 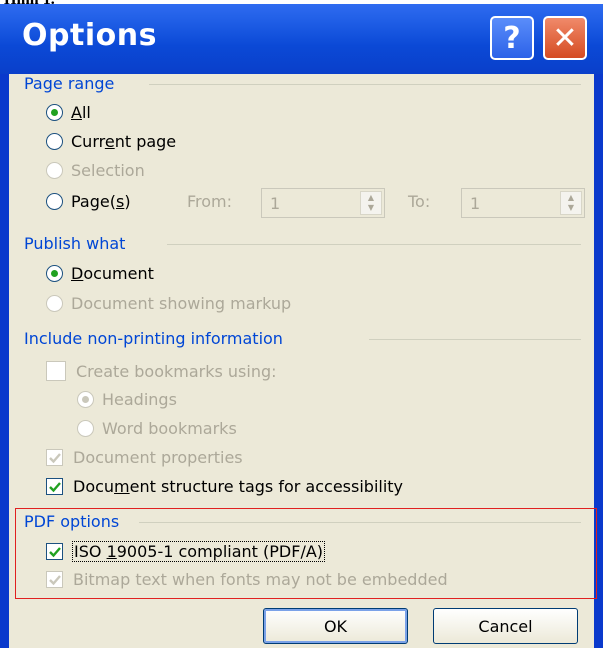 I want to click on checkbox-iso-box, so click(x=54, y=551).